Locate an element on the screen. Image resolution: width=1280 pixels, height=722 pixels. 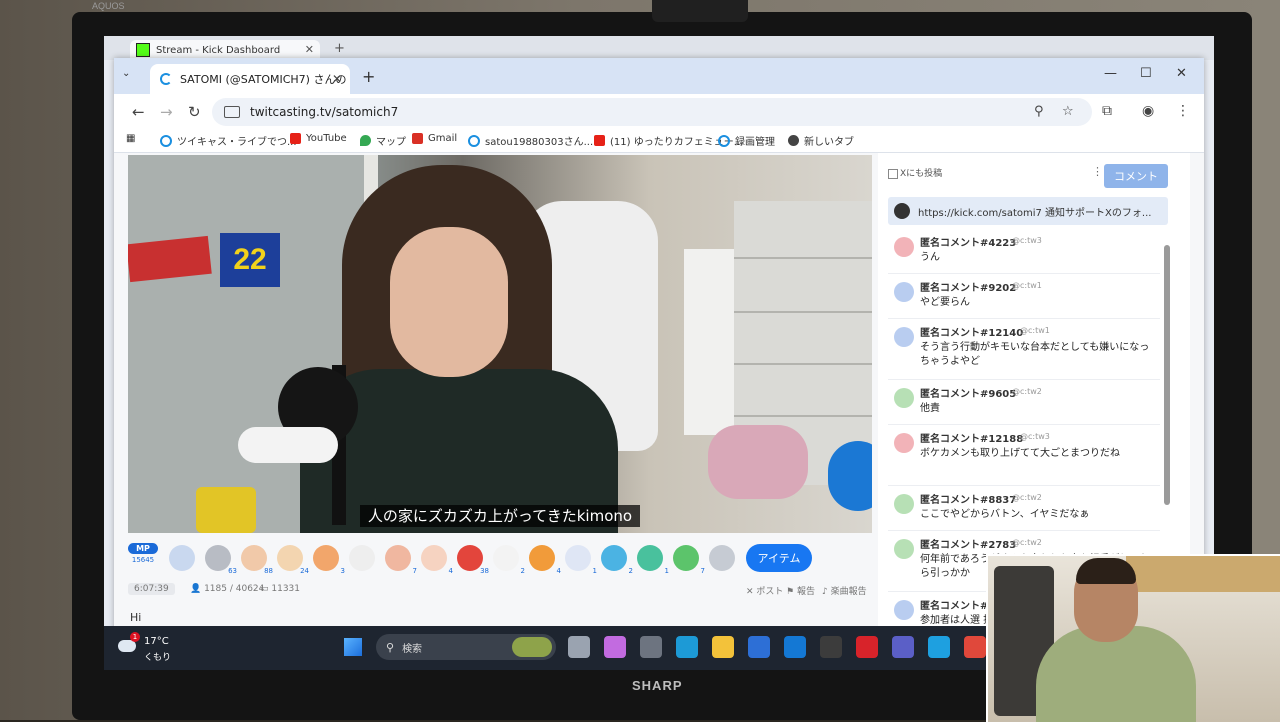
close-window-icon: ✕ is located at coordinates (1181, 73).